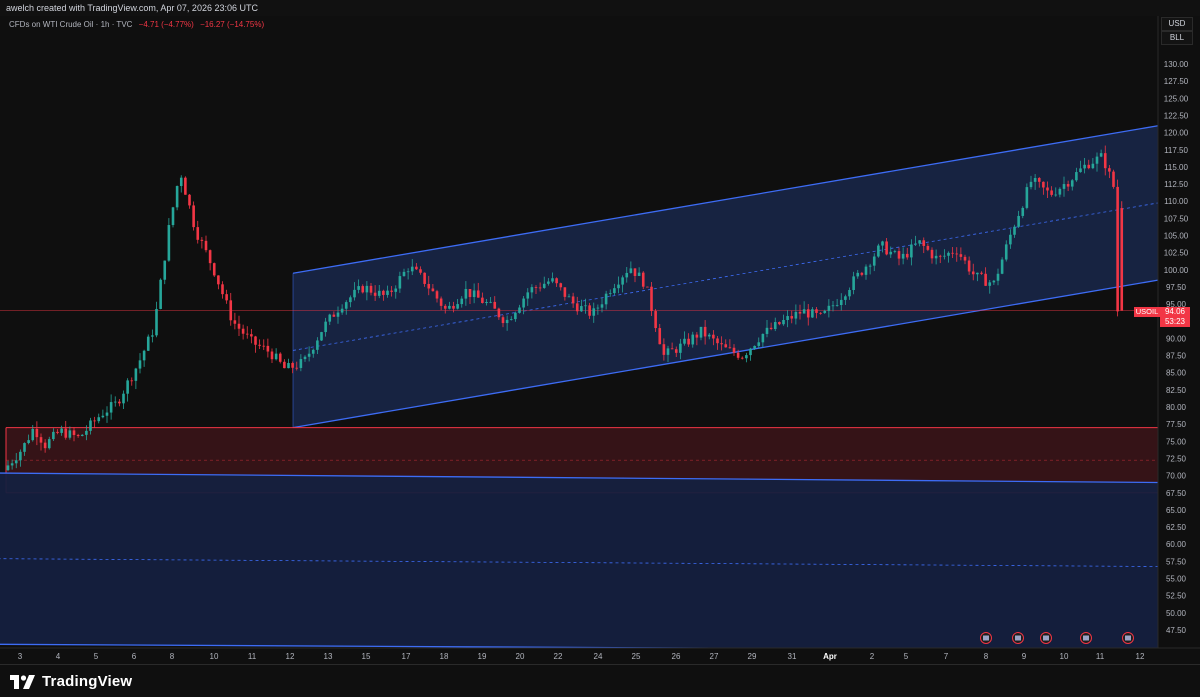 The height and width of the screenshot is (697, 1200). What do you see at coordinates (172, 656) in the screenshot?
I see `x-tick-label: 8` at bounding box center [172, 656].